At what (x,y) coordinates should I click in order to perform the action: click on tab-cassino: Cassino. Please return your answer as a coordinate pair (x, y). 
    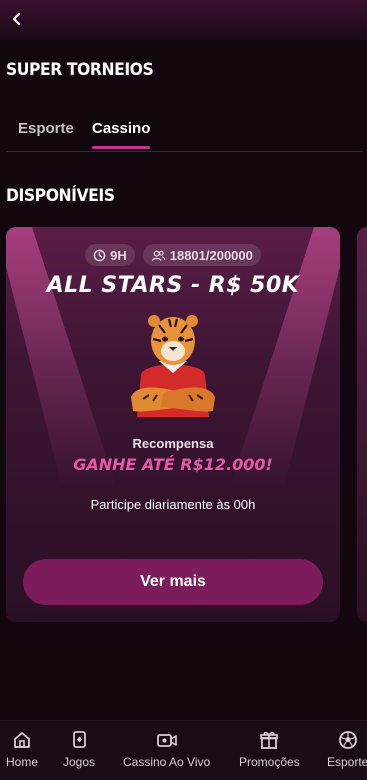
    Looking at the image, I should click on (121, 134).